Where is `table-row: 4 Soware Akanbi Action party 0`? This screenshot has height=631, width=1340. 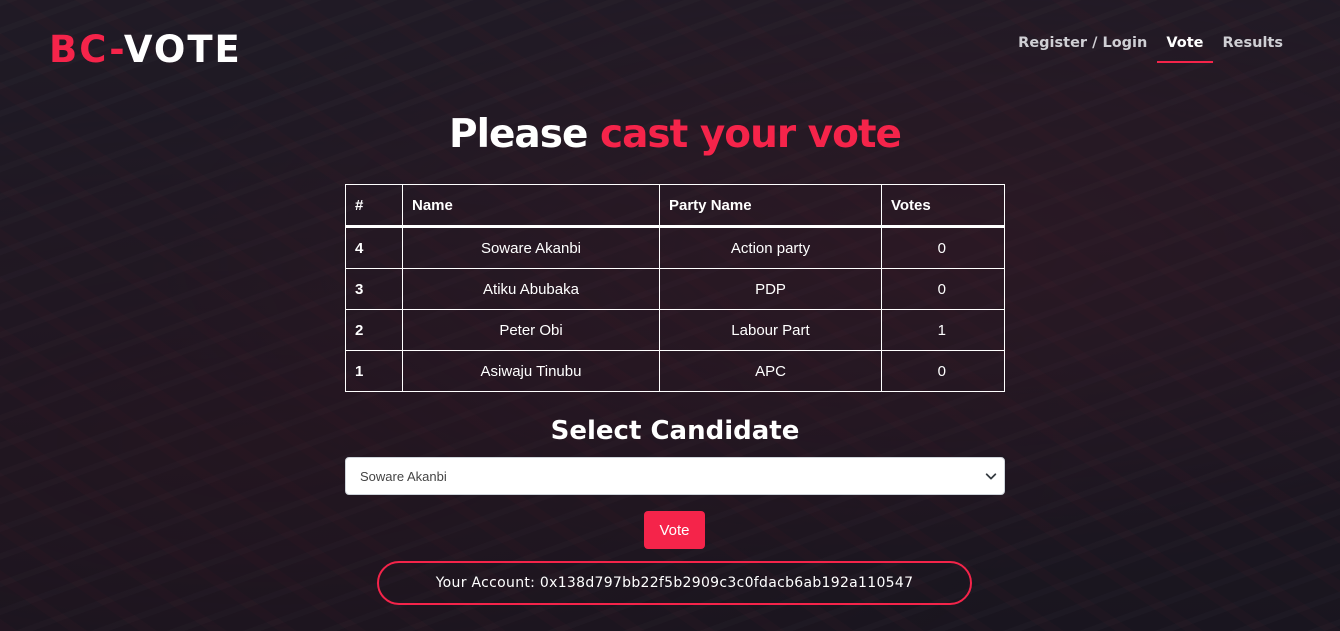 table-row: 4 Soware Akanbi Action party 0 is located at coordinates (675, 247).